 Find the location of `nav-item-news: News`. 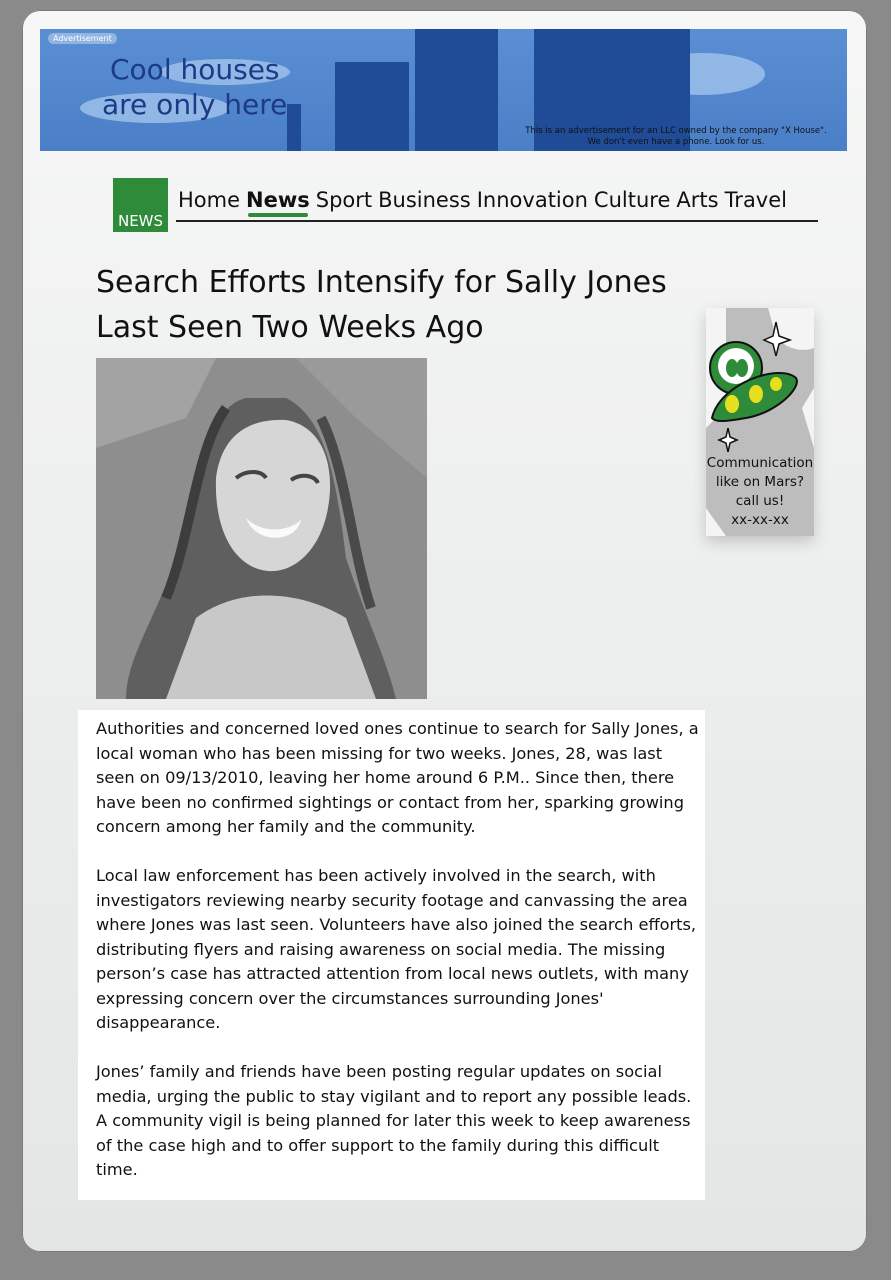

nav-item-news: News is located at coordinates (278, 202).